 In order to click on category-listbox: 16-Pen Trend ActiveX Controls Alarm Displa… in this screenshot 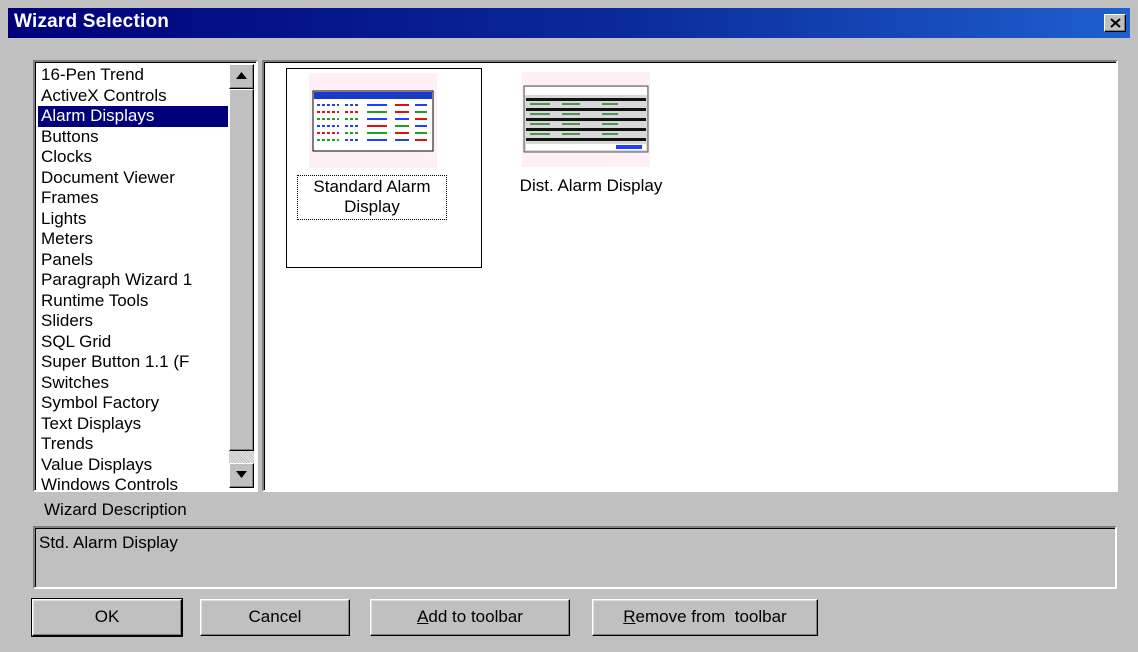, I will do `click(145, 276)`.